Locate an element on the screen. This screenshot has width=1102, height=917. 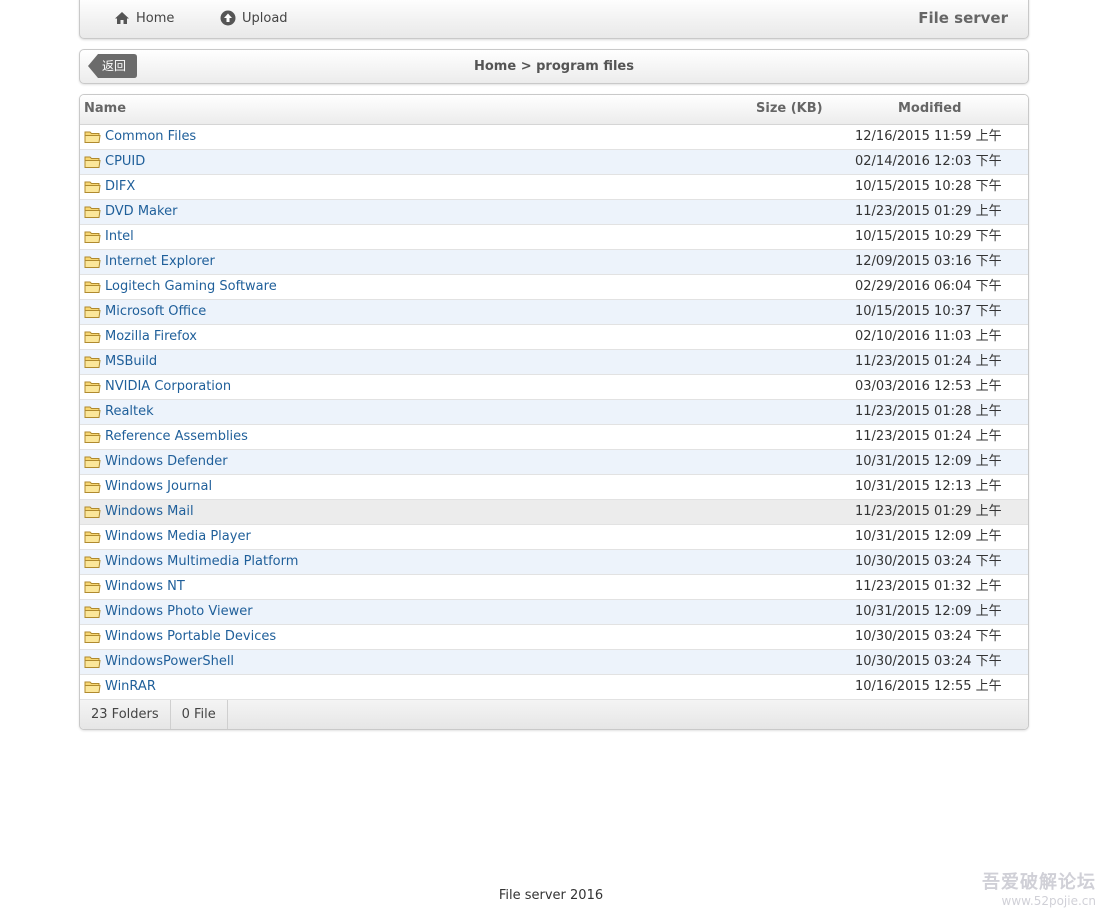
modified-date: 12/09/2015 03:16 下午 is located at coordinates (928, 261).